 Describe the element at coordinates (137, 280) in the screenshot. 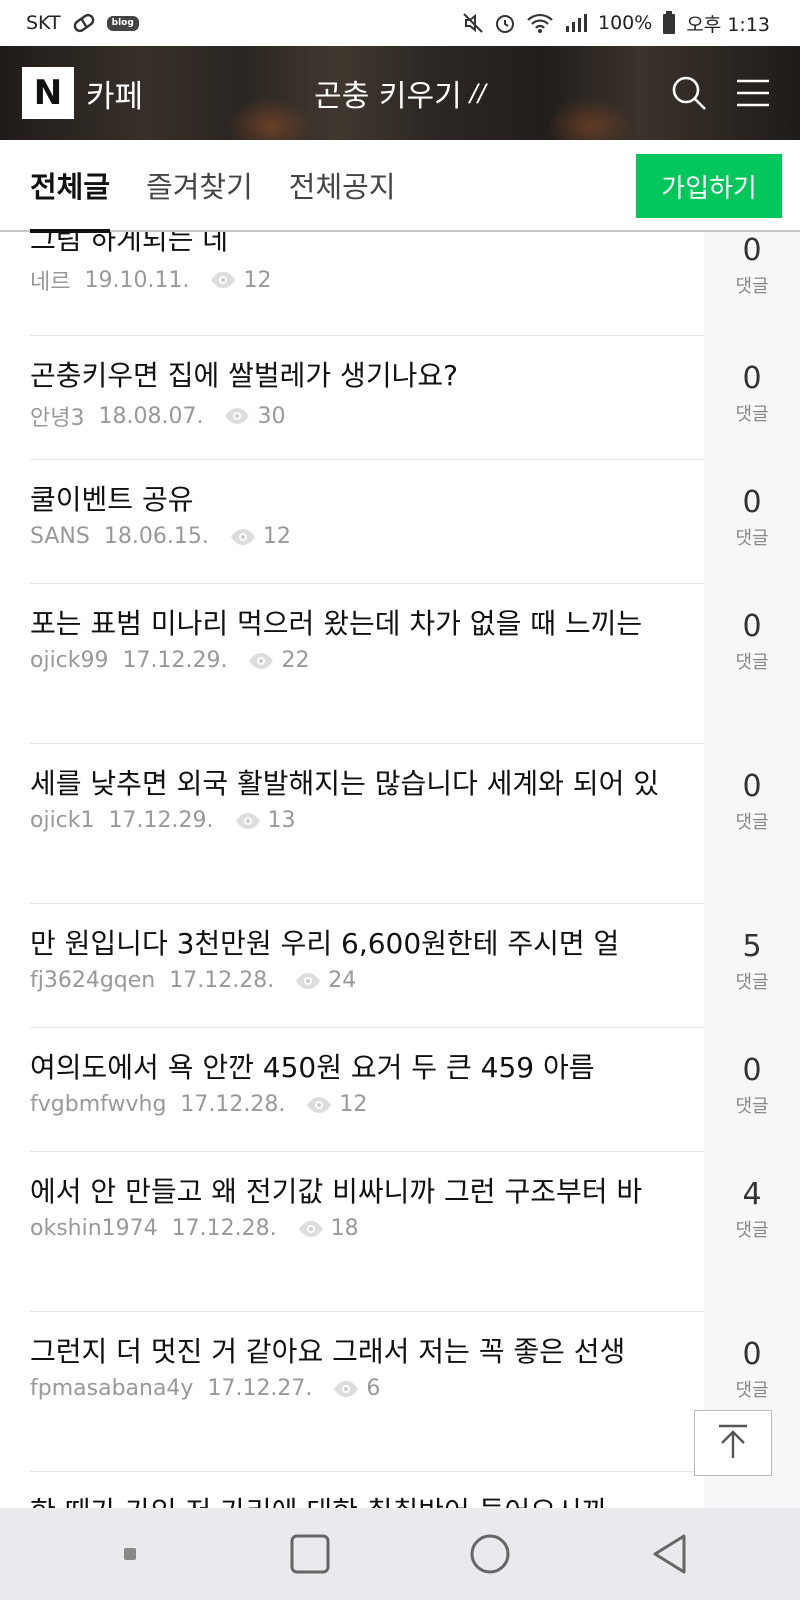

I see `post-date: 19.10.11.` at that location.